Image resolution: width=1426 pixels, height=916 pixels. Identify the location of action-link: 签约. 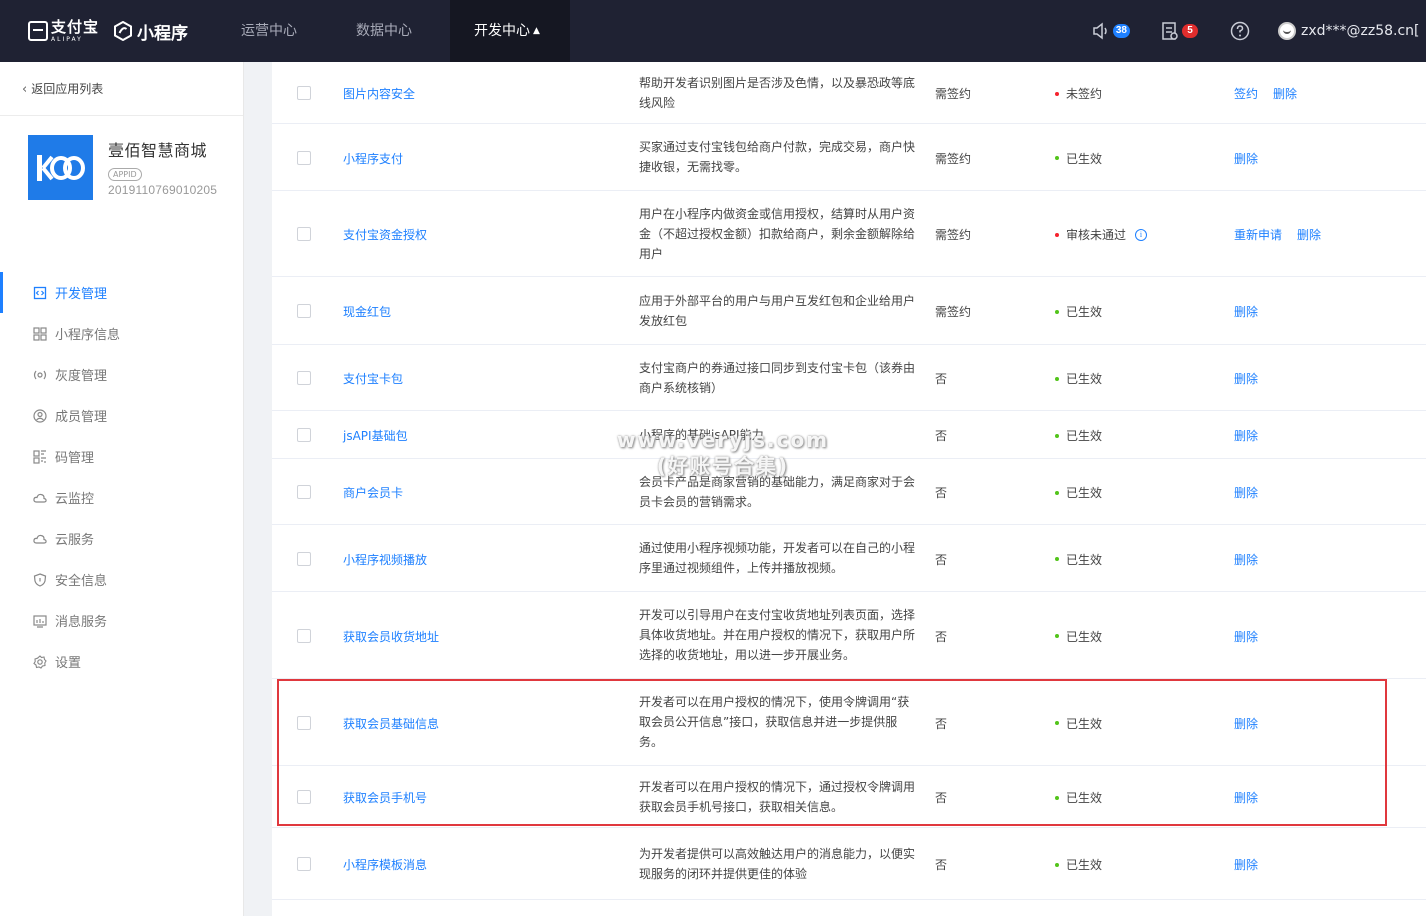
(1246, 93).